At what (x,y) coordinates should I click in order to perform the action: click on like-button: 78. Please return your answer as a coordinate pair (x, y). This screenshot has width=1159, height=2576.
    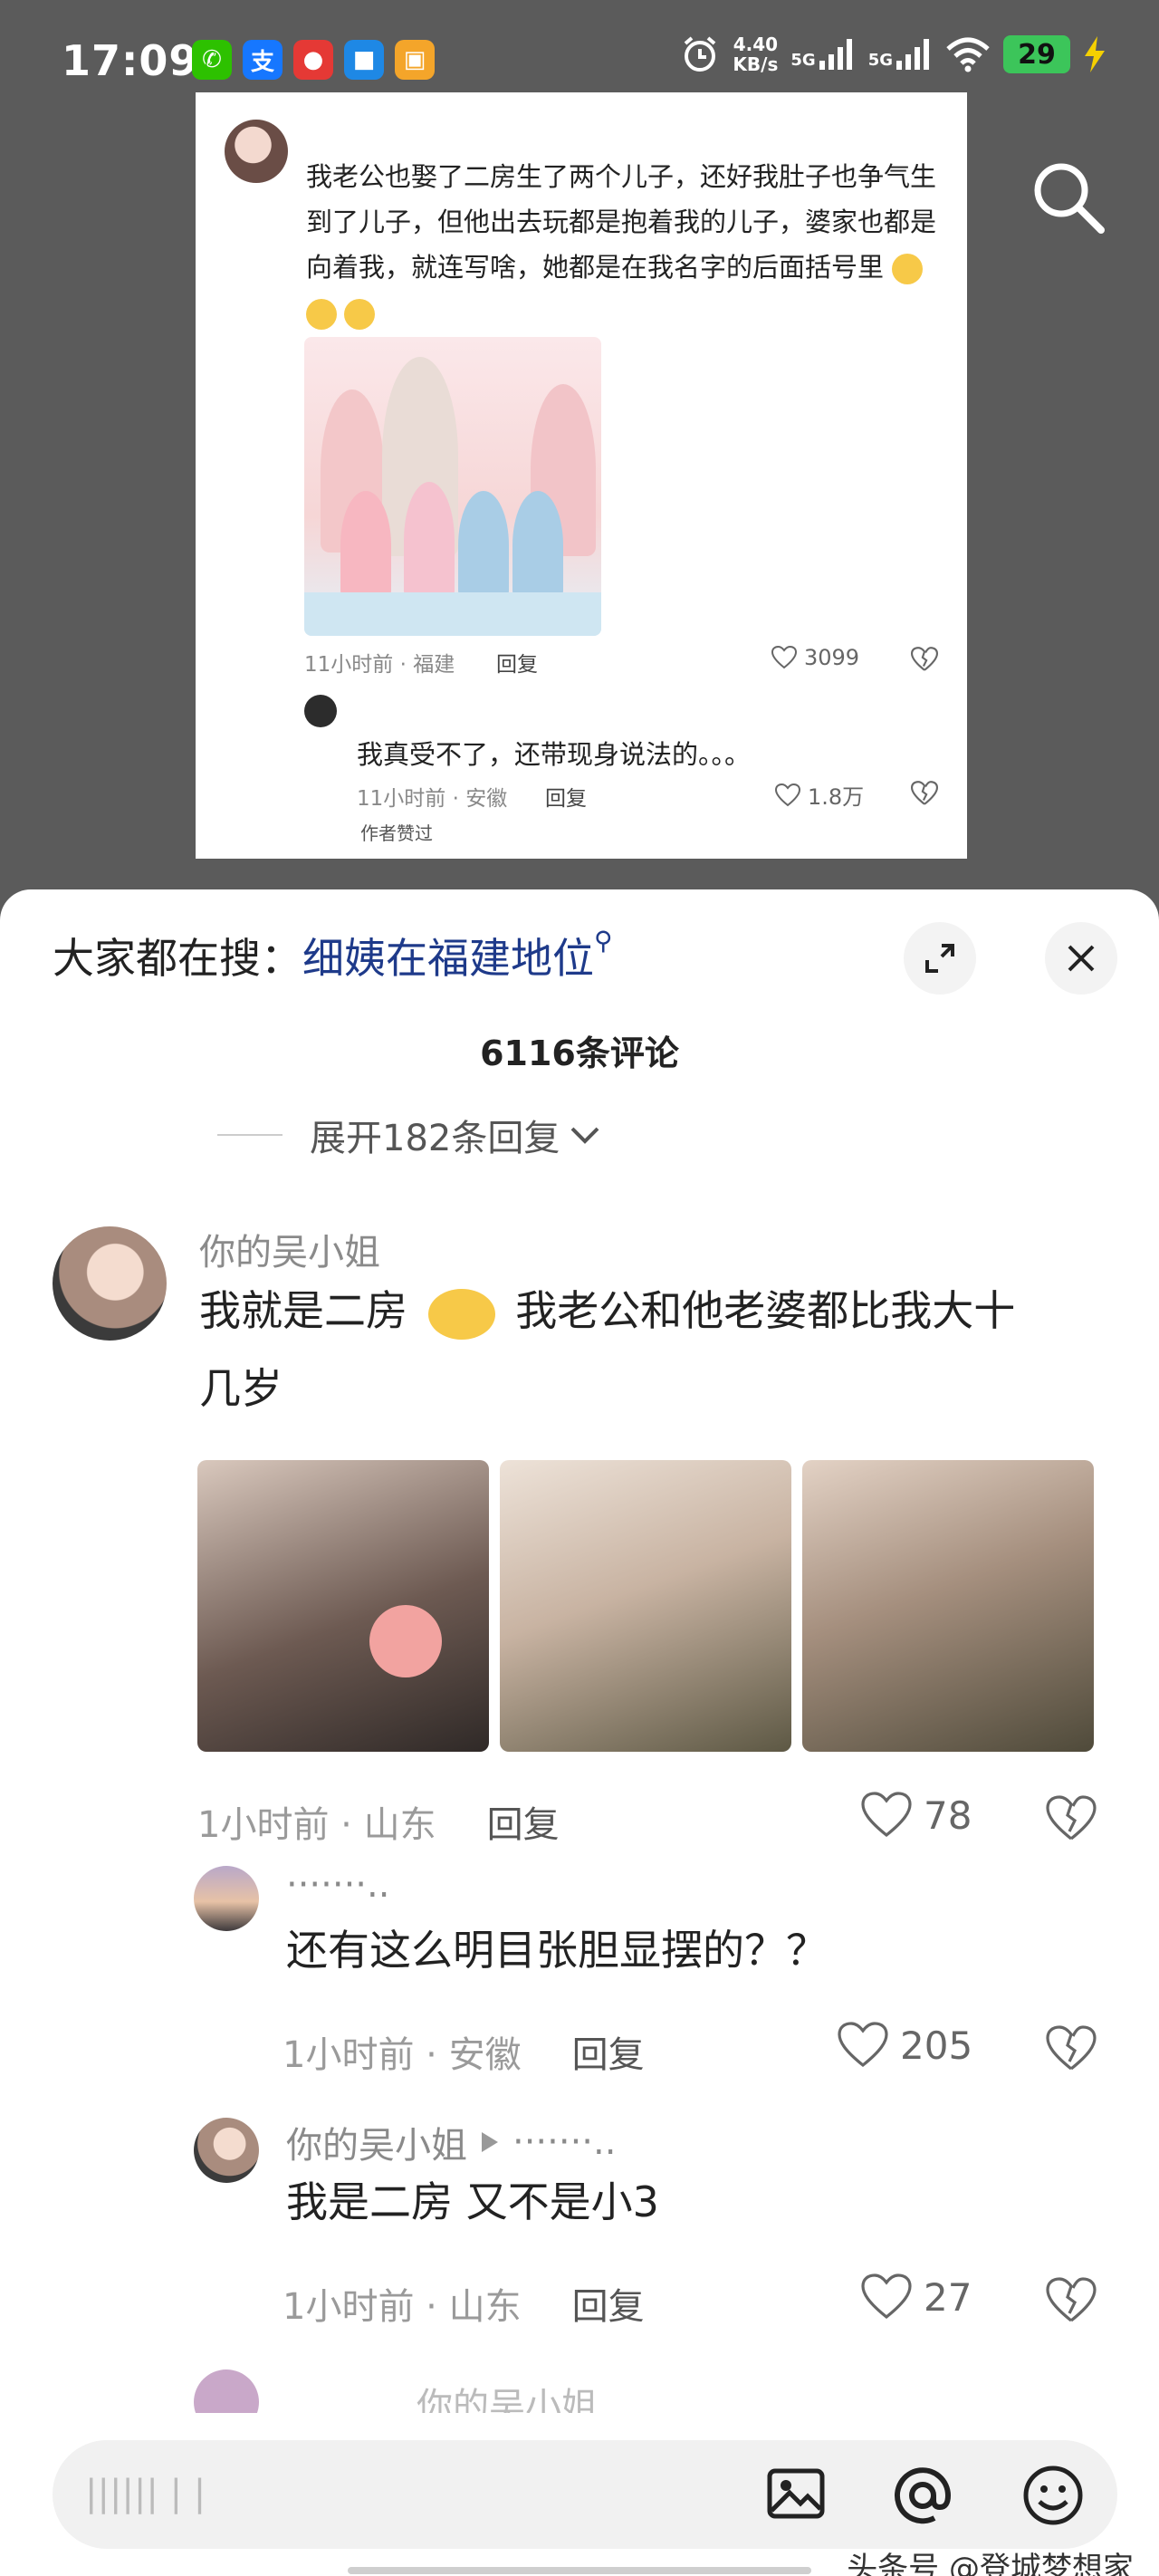
    Looking at the image, I should click on (916, 1815).